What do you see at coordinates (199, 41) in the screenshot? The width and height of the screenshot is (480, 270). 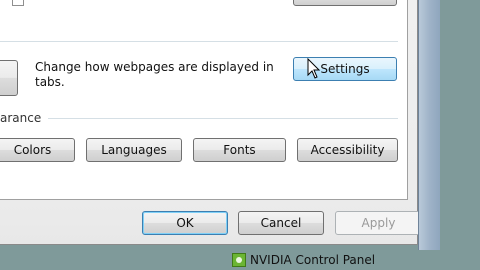 I see `section-divider` at bounding box center [199, 41].